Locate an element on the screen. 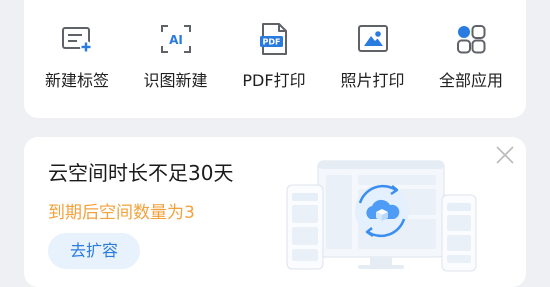 This screenshot has height=287, width=550. ai-recognize-icon: AI is located at coordinates (176, 39).